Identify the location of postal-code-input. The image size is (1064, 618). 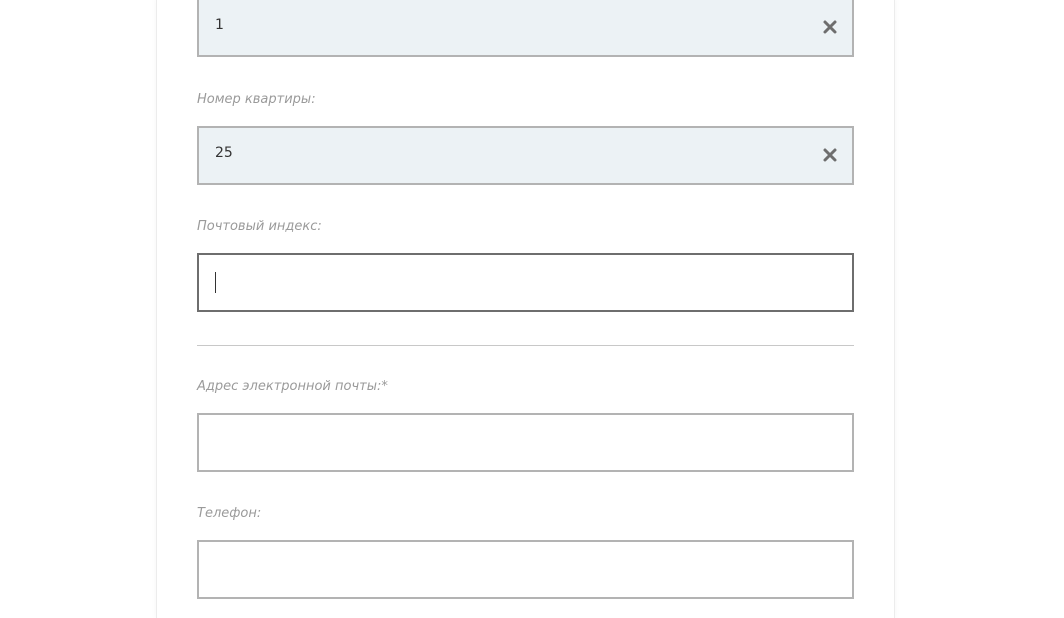
(525, 282).